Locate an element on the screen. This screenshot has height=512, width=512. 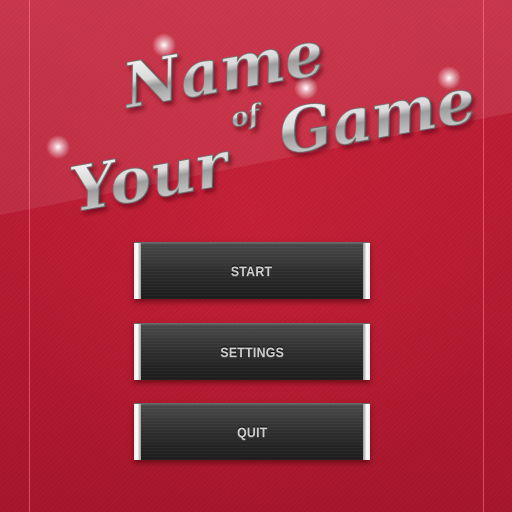
quit-button: QUIT is located at coordinates (252, 431).